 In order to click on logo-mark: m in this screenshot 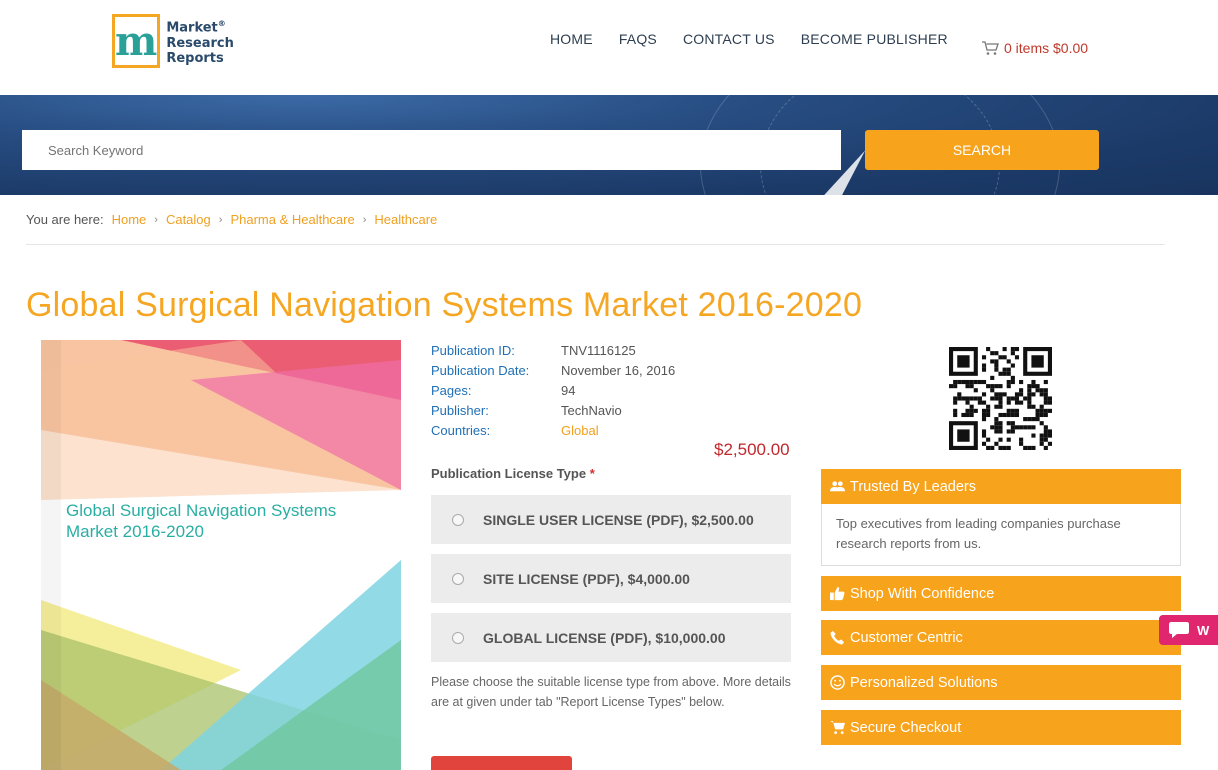, I will do `click(136, 41)`.